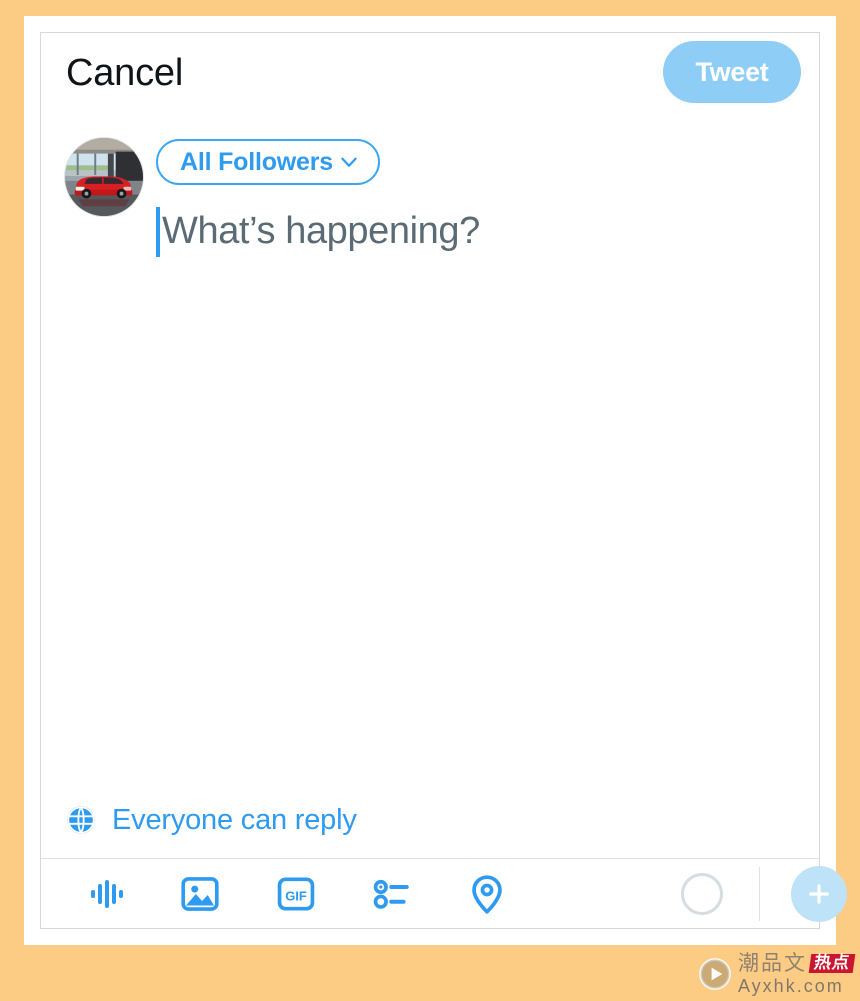  Describe the element at coordinates (759, 894) in the screenshot. I see `toolbar-divider` at that location.